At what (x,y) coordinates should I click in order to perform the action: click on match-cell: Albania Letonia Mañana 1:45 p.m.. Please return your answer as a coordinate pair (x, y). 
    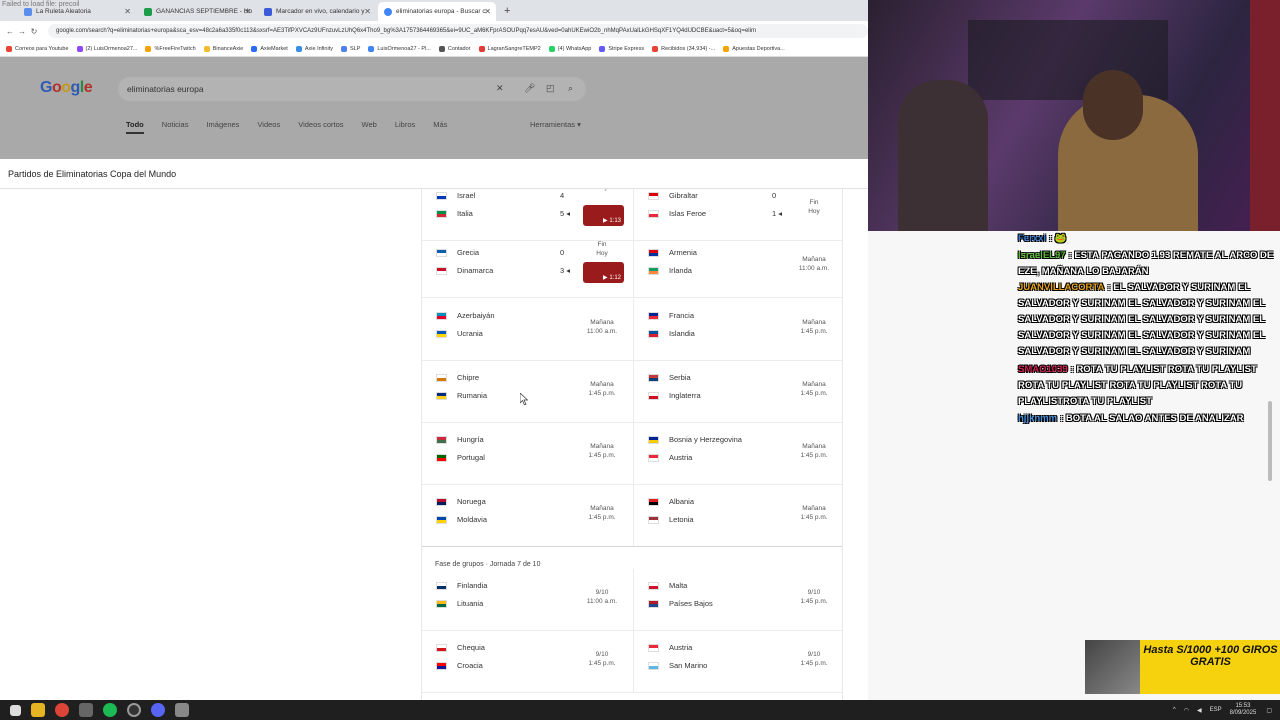
    Looking at the image, I should click on (737, 515).